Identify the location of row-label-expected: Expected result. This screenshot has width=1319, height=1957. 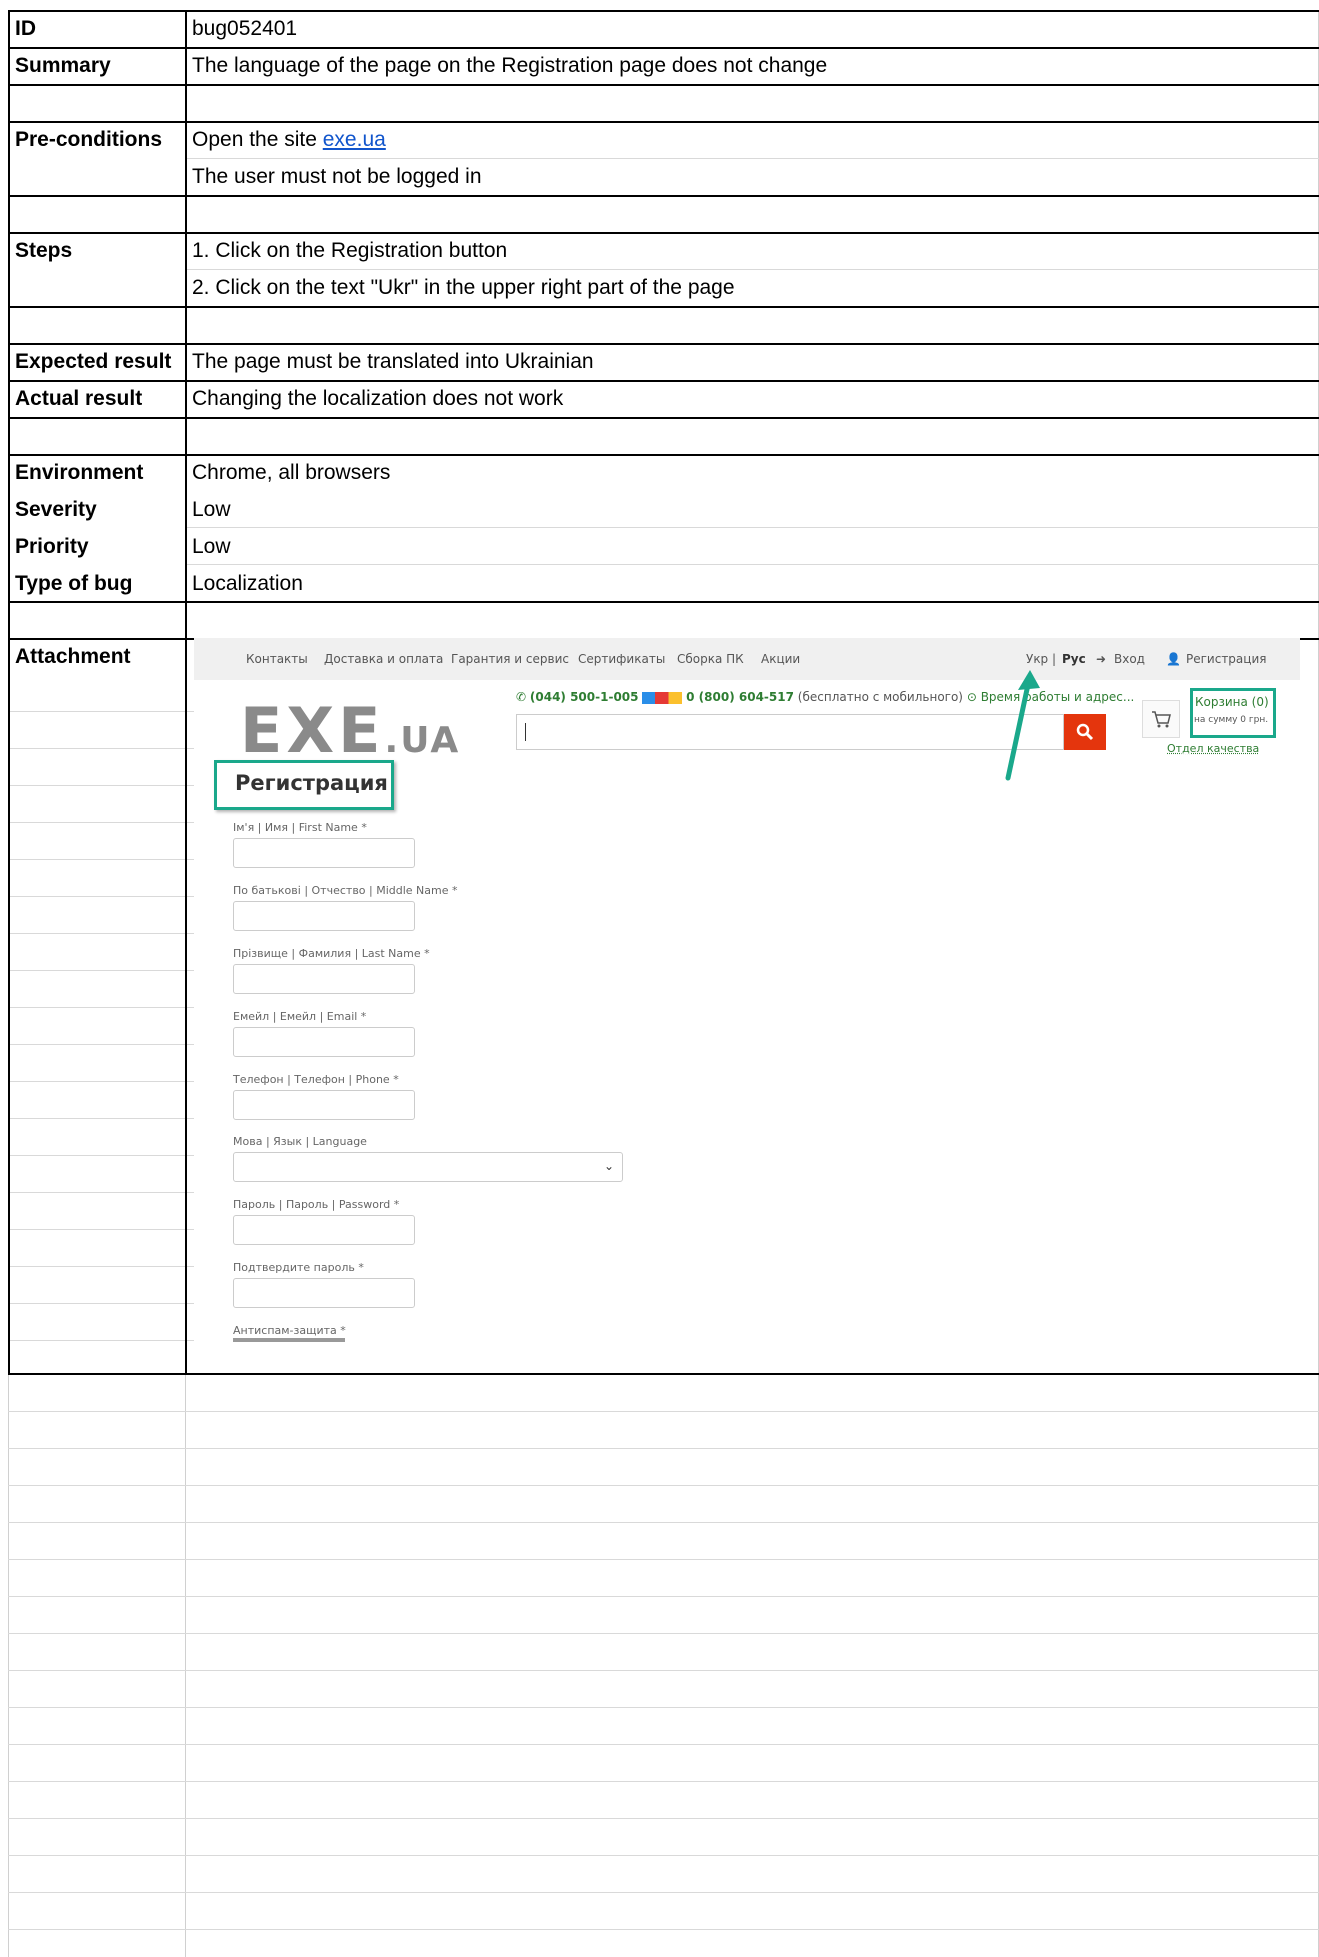
(93, 361).